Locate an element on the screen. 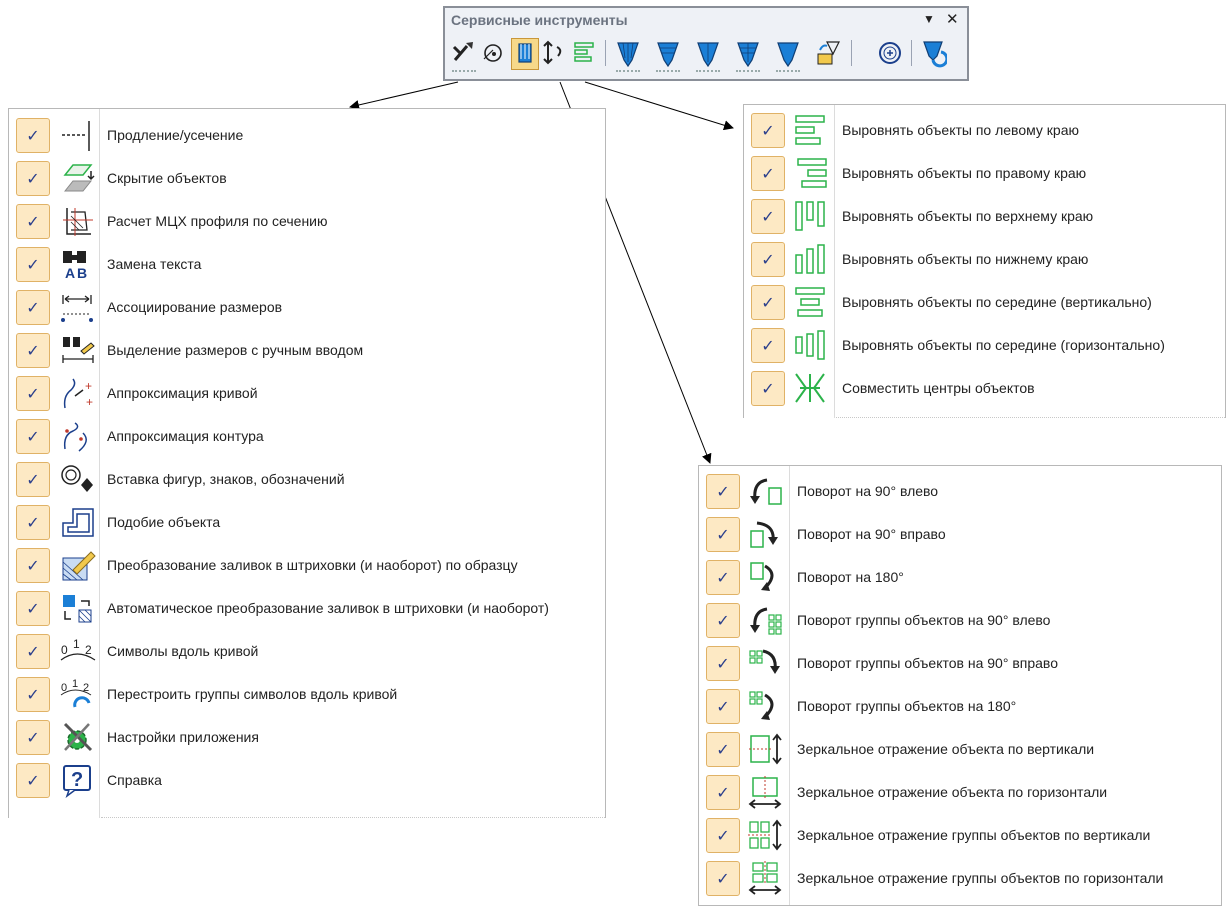  menu-item-rotate-group-90-left: ✓ Поворот группы объектов на 90° влево is located at coordinates (960, 620).